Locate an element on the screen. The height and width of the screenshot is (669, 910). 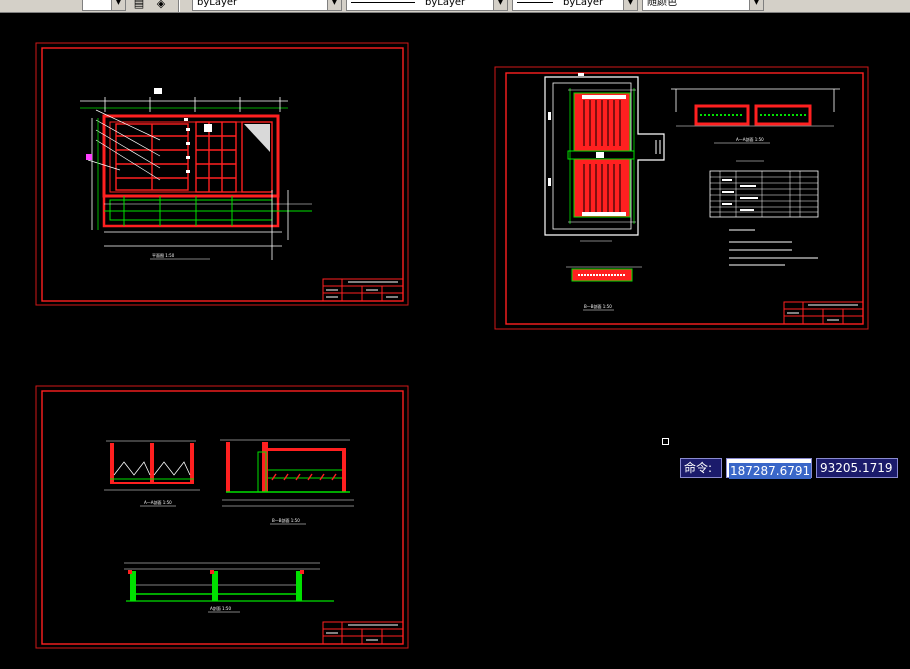
lineweight-preview is located at coordinates (535, 2).